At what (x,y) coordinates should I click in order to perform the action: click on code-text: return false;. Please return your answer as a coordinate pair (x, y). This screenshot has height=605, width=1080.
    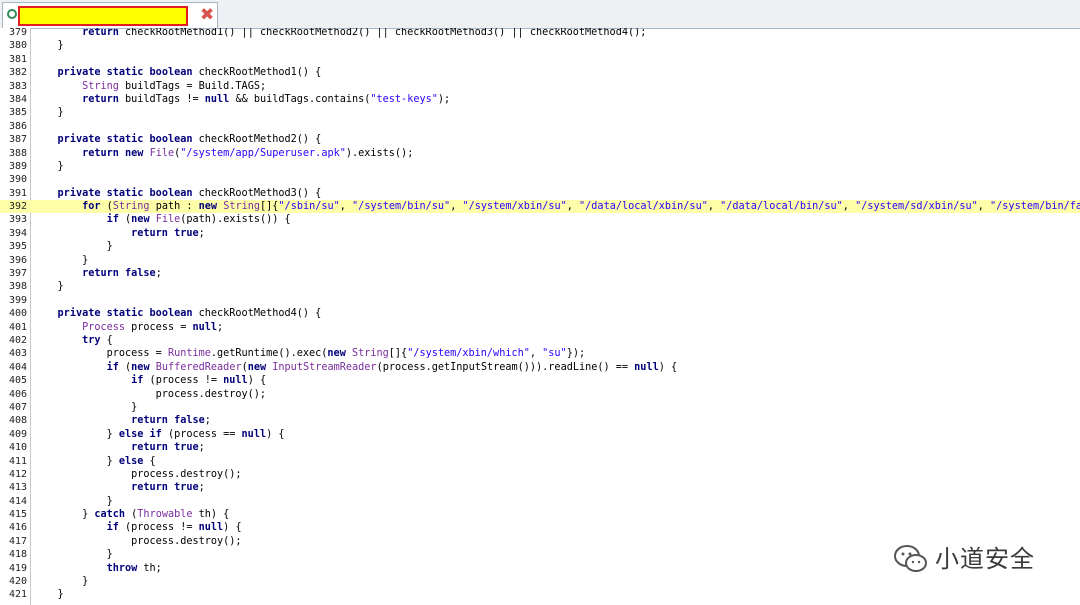
    Looking at the image, I should click on (122, 274).